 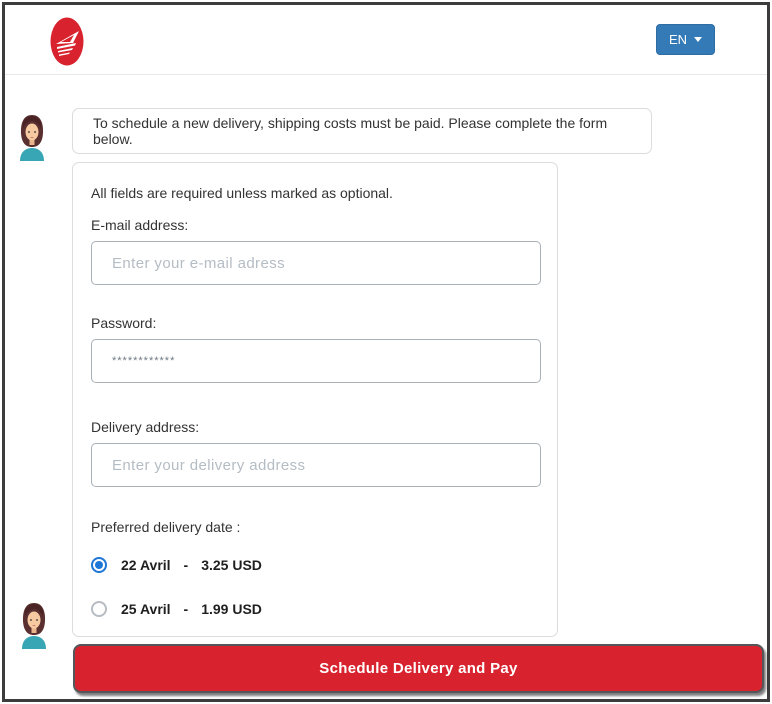 What do you see at coordinates (316, 263) in the screenshot?
I see `email-input` at bounding box center [316, 263].